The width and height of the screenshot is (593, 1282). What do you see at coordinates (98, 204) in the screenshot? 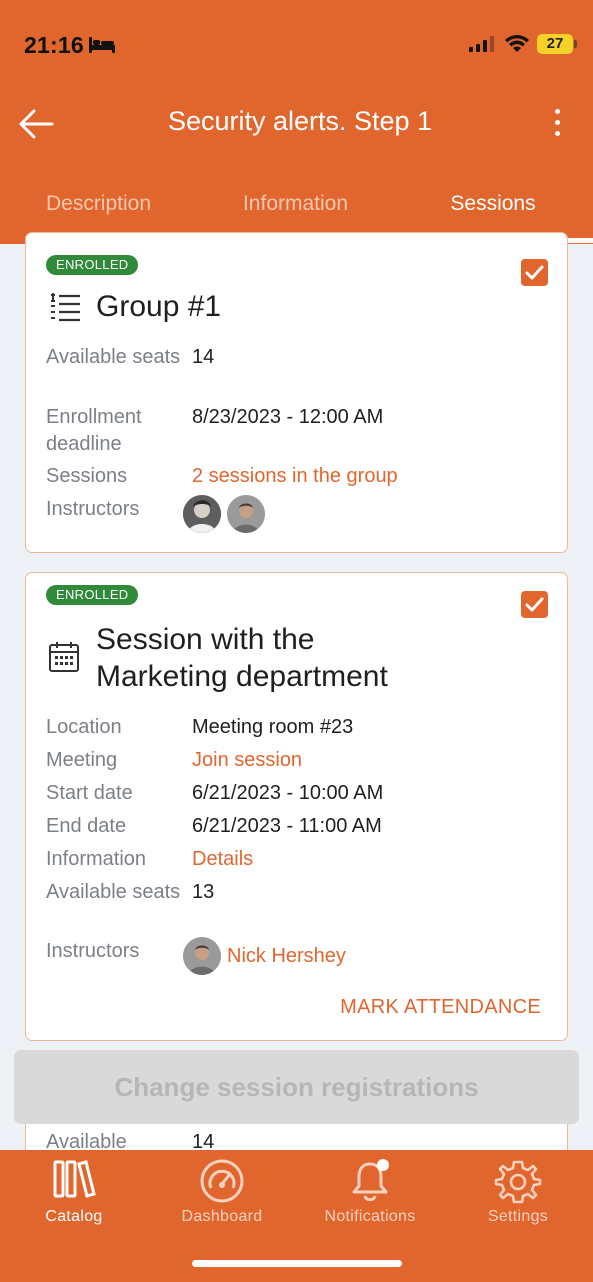
I see `tab-description: Description` at bounding box center [98, 204].